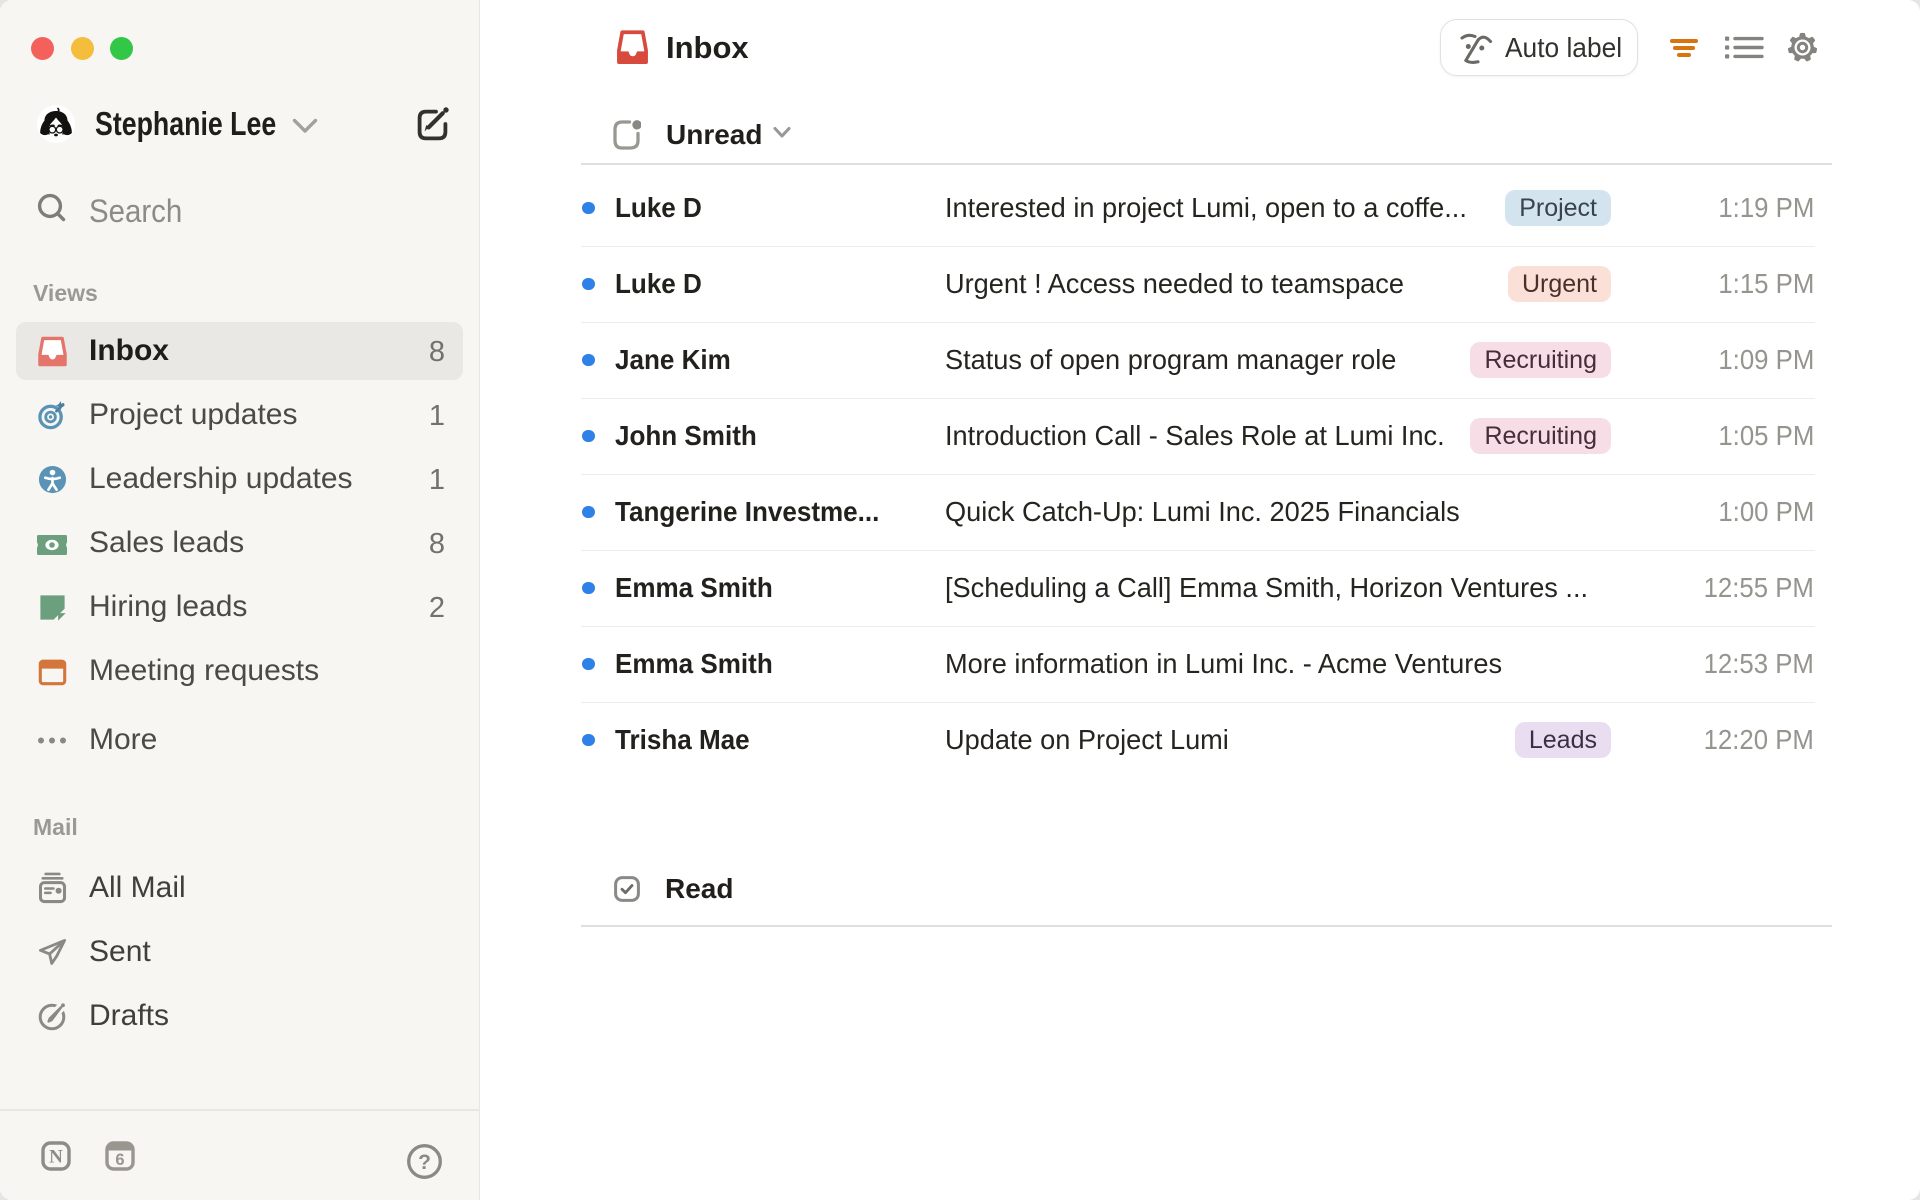  Describe the element at coordinates (56, 1157) in the screenshot. I see `svg-text: N` at that location.